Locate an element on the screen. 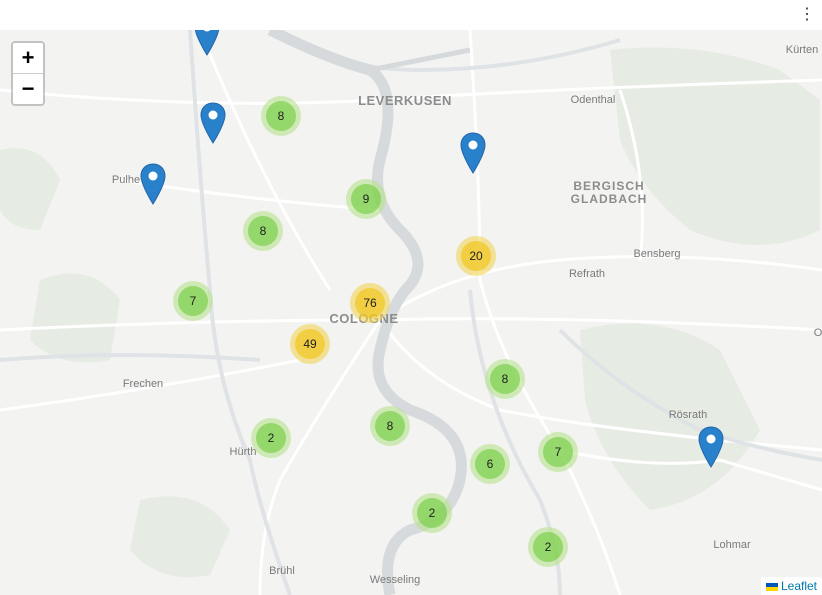 The height and width of the screenshot is (595, 822). marker-cluster: 9 is located at coordinates (366, 199).